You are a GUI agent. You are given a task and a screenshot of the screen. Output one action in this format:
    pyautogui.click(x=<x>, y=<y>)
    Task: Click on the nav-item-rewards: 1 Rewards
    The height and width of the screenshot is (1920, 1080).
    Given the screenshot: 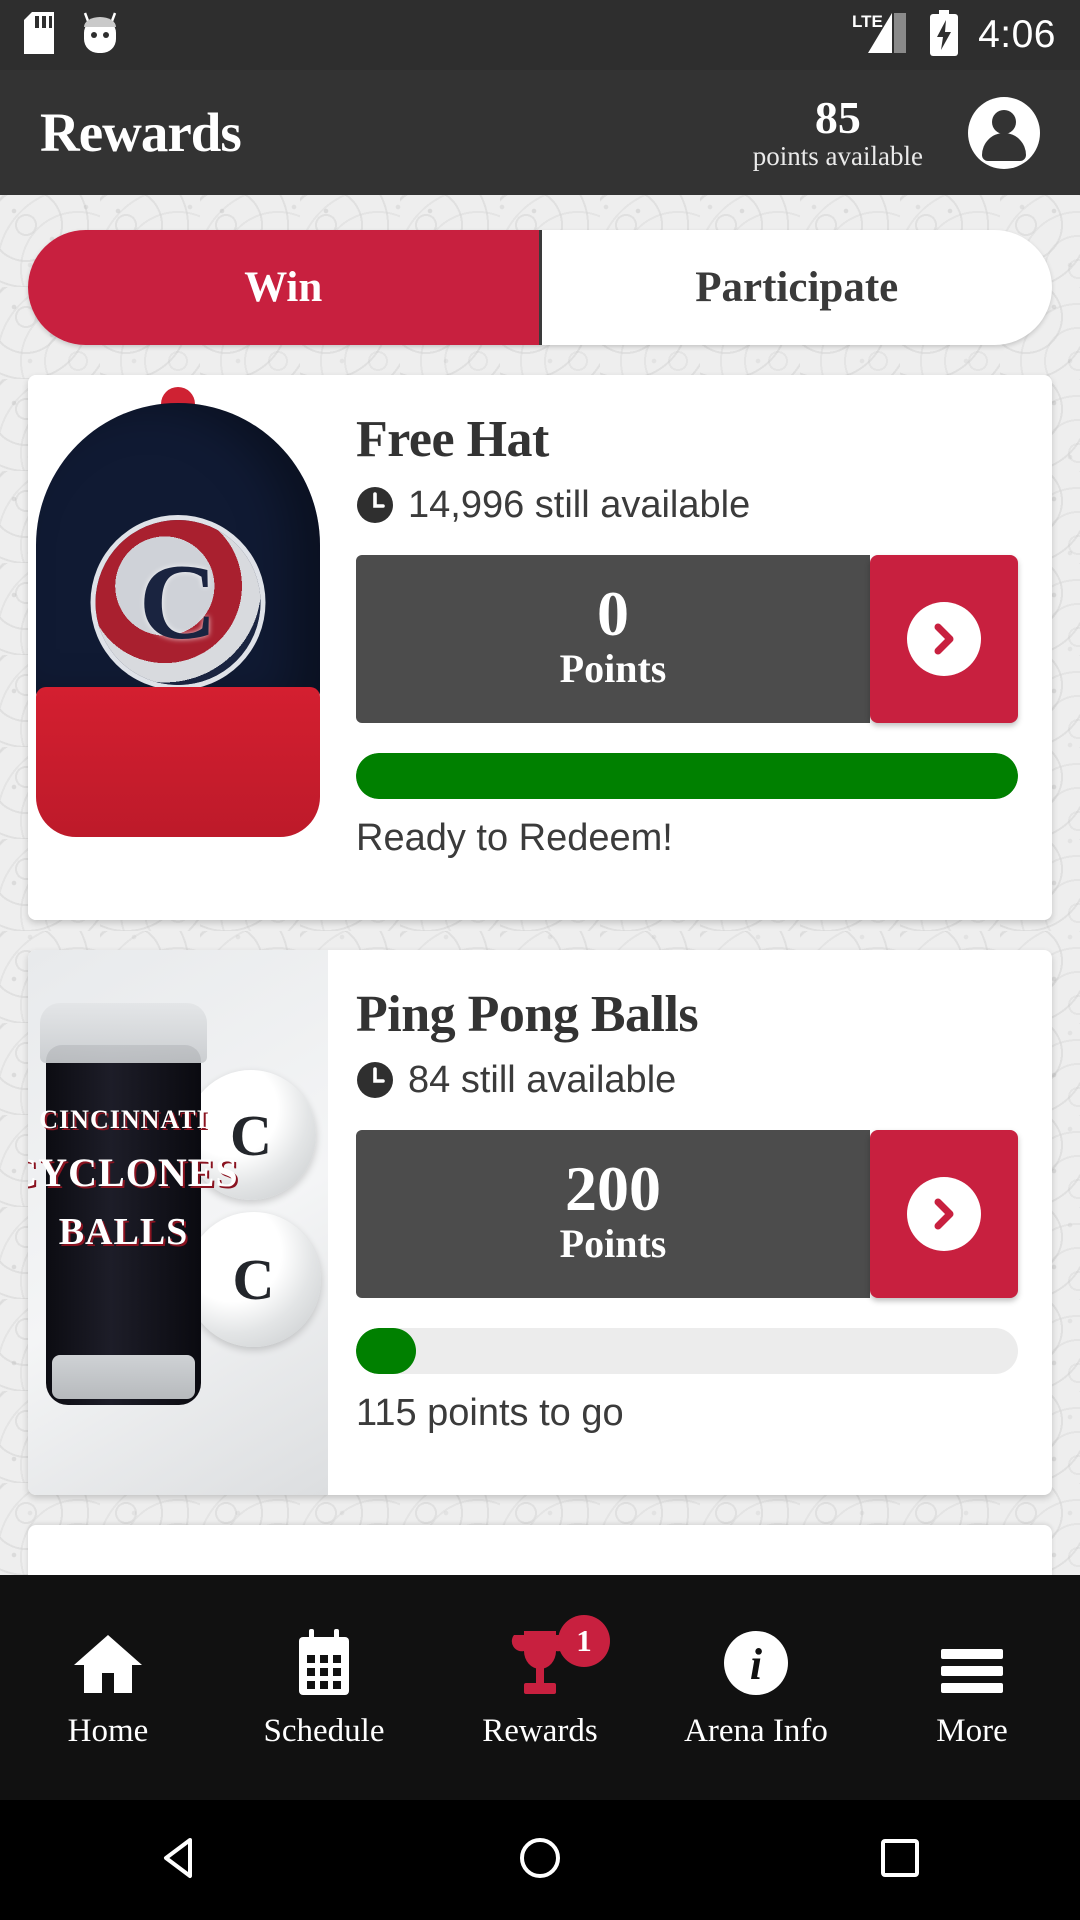 What is the action you would take?
    pyautogui.click(x=540, y=1682)
    